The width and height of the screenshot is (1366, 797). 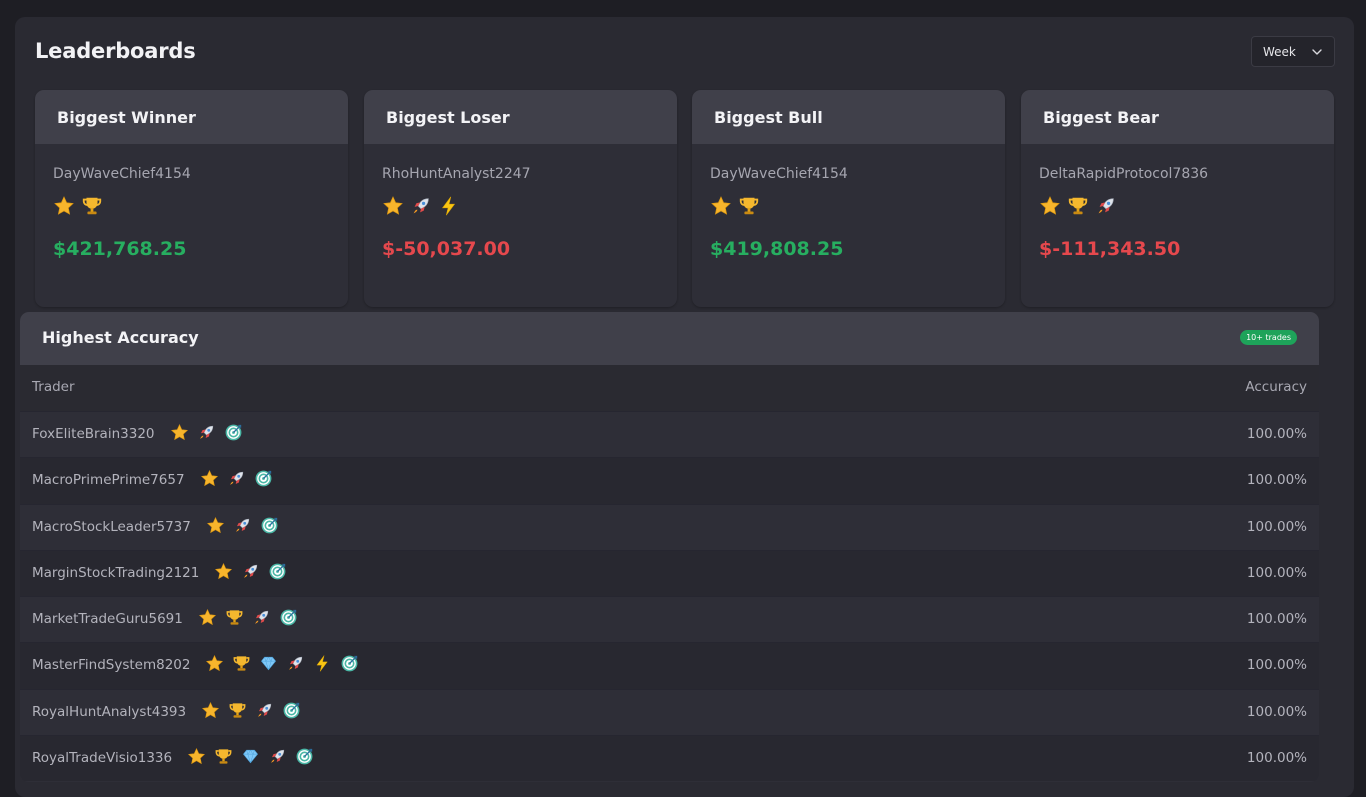 I want to click on page-title: Leaderboards, so click(x=115, y=51).